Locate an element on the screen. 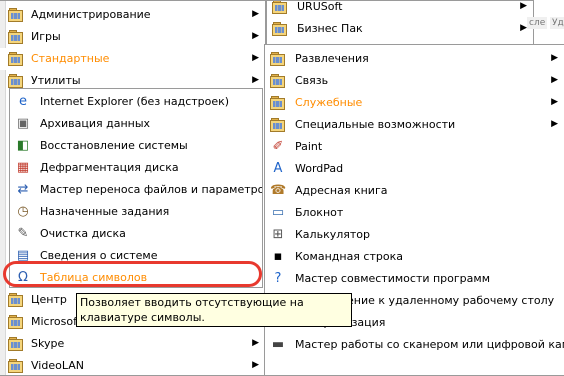 This screenshot has height=376, width=564. left-menu-item-label: Игры is located at coordinates (46, 36).